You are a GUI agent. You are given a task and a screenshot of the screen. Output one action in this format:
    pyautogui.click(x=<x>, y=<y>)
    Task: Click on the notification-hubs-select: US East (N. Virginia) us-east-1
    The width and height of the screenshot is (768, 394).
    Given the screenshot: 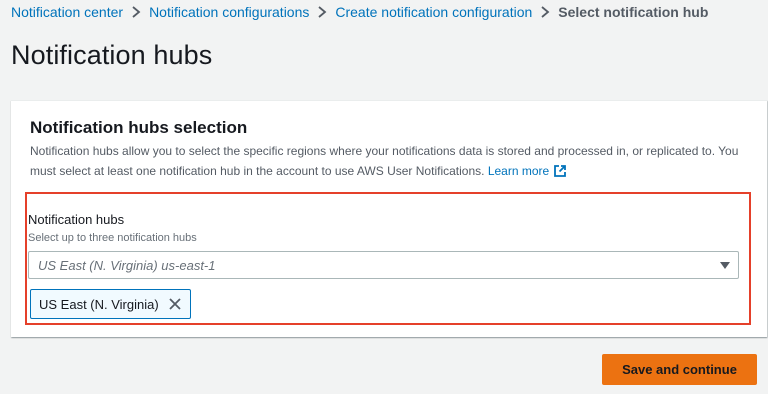 What is the action you would take?
    pyautogui.click(x=383, y=265)
    